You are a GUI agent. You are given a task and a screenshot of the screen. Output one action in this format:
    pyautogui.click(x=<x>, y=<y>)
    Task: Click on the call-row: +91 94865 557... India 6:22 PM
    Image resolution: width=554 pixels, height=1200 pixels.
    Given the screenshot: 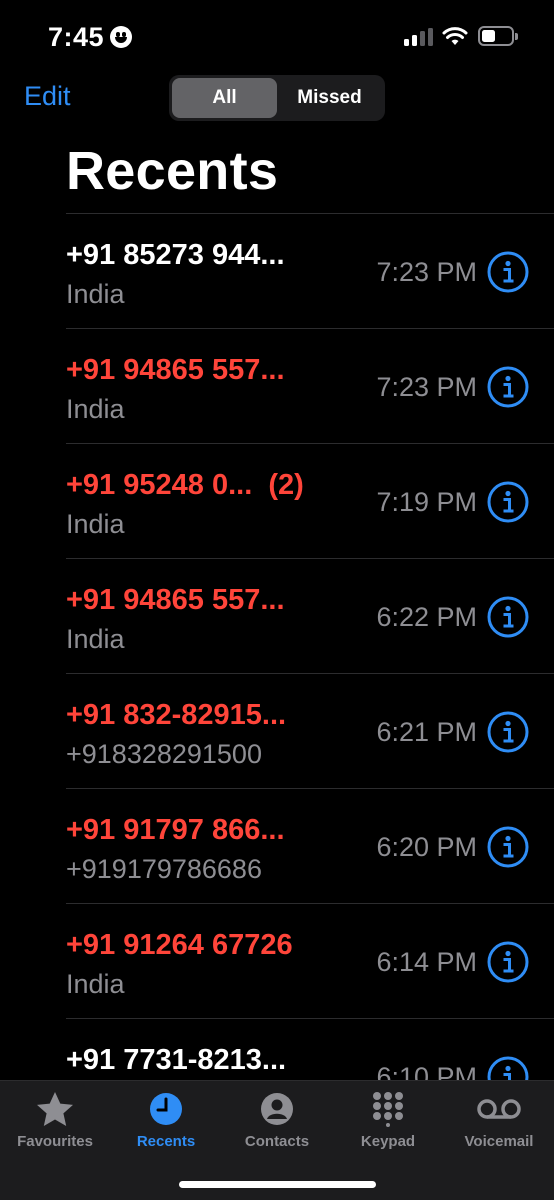 What is the action you would take?
    pyautogui.click(x=277, y=615)
    